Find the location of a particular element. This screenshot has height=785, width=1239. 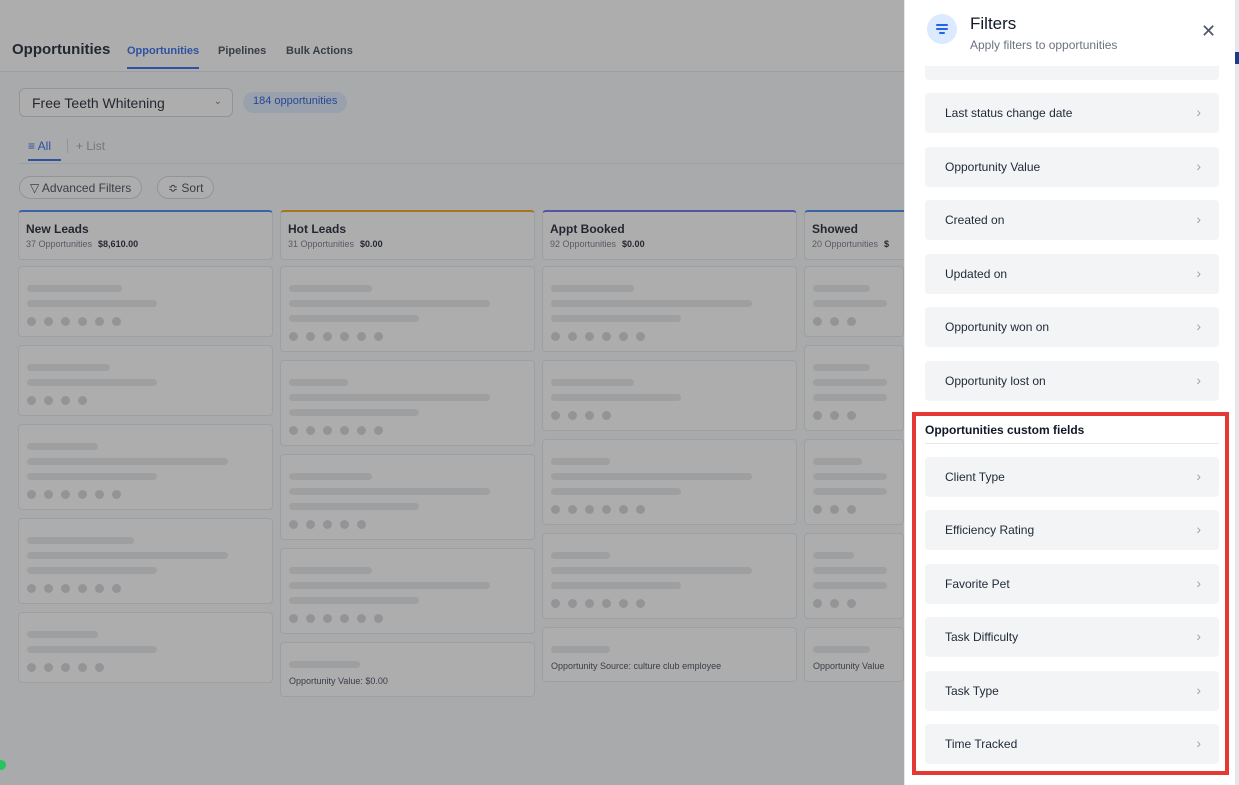

filter-updated-on: Updated on › is located at coordinates (1072, 274).